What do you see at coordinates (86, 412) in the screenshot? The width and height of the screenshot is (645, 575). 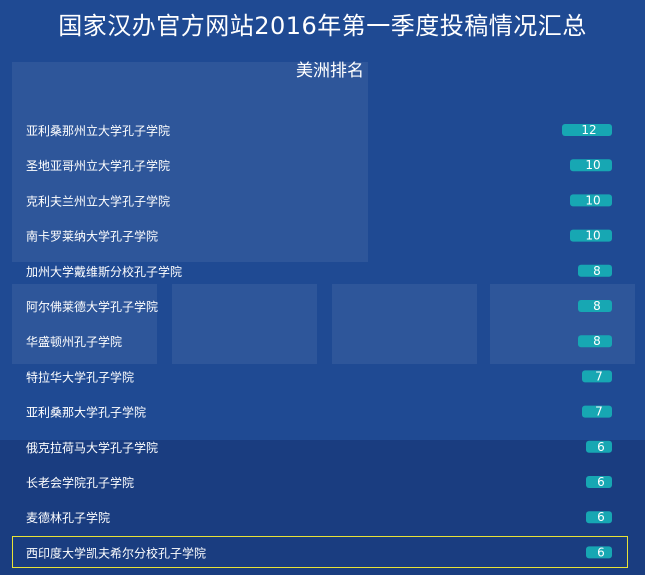 I see `category-label: 亚利桑那大学孔子学院` at bounding box center [86, 412].